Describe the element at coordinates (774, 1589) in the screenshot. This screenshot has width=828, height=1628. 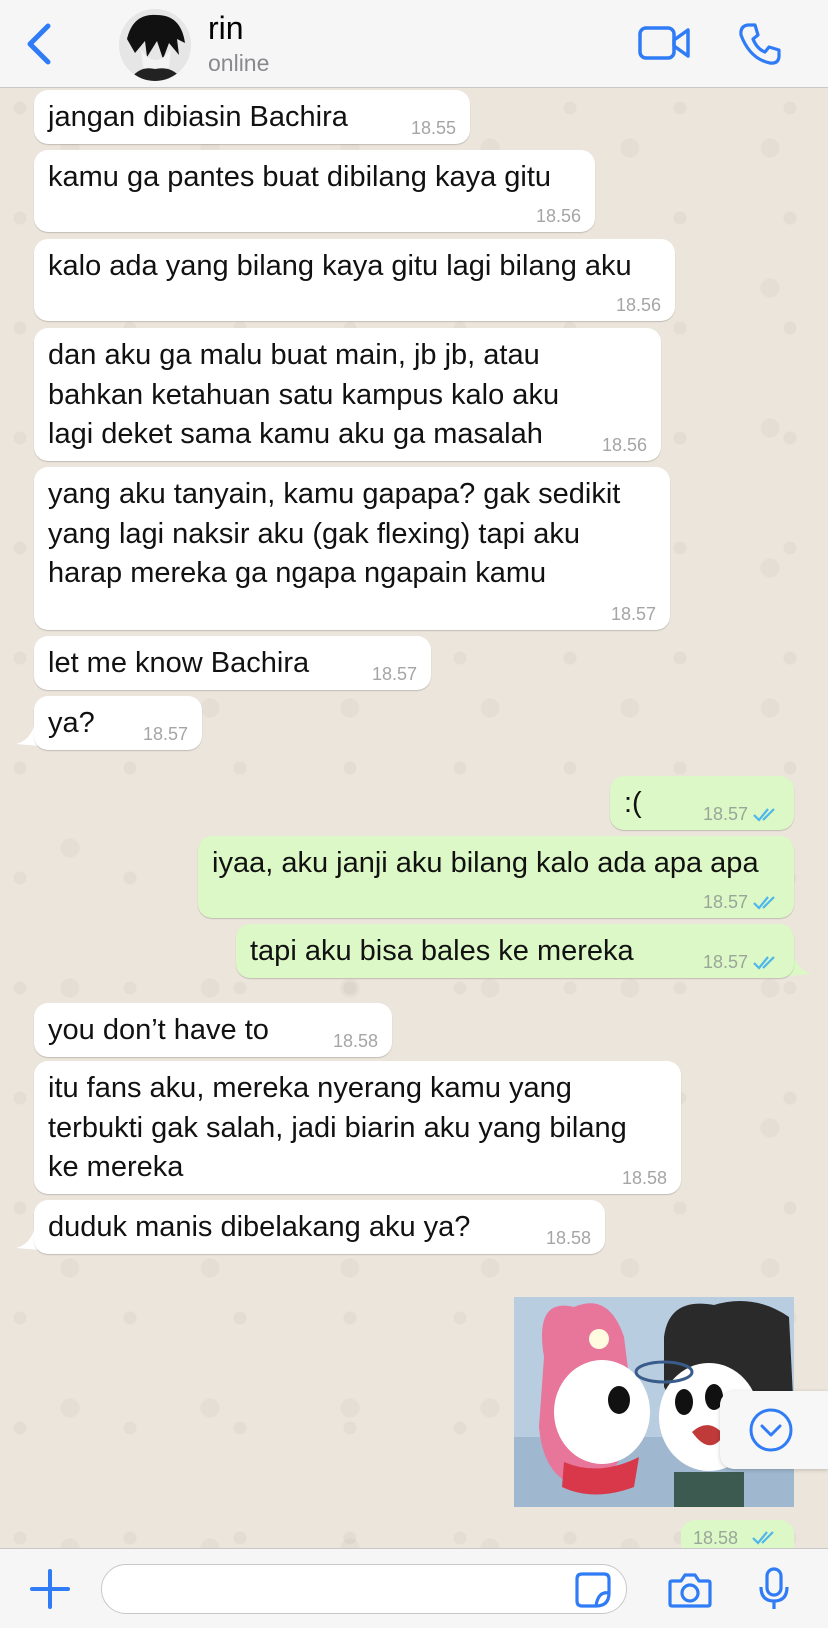
I see `microphone-icon` at that location.